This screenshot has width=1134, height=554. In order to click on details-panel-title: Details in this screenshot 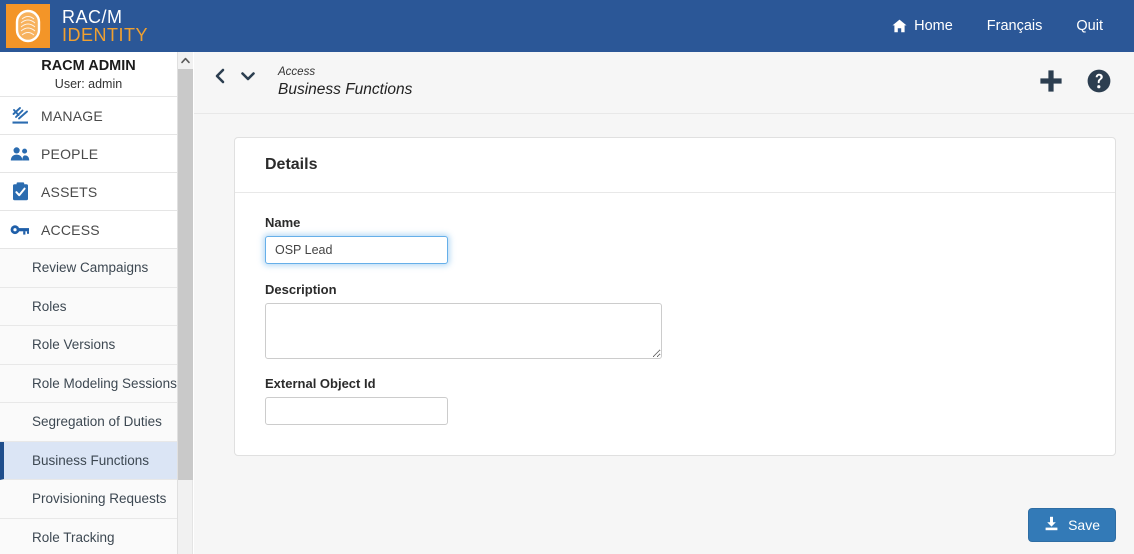, I will do `click(291, 164)`.